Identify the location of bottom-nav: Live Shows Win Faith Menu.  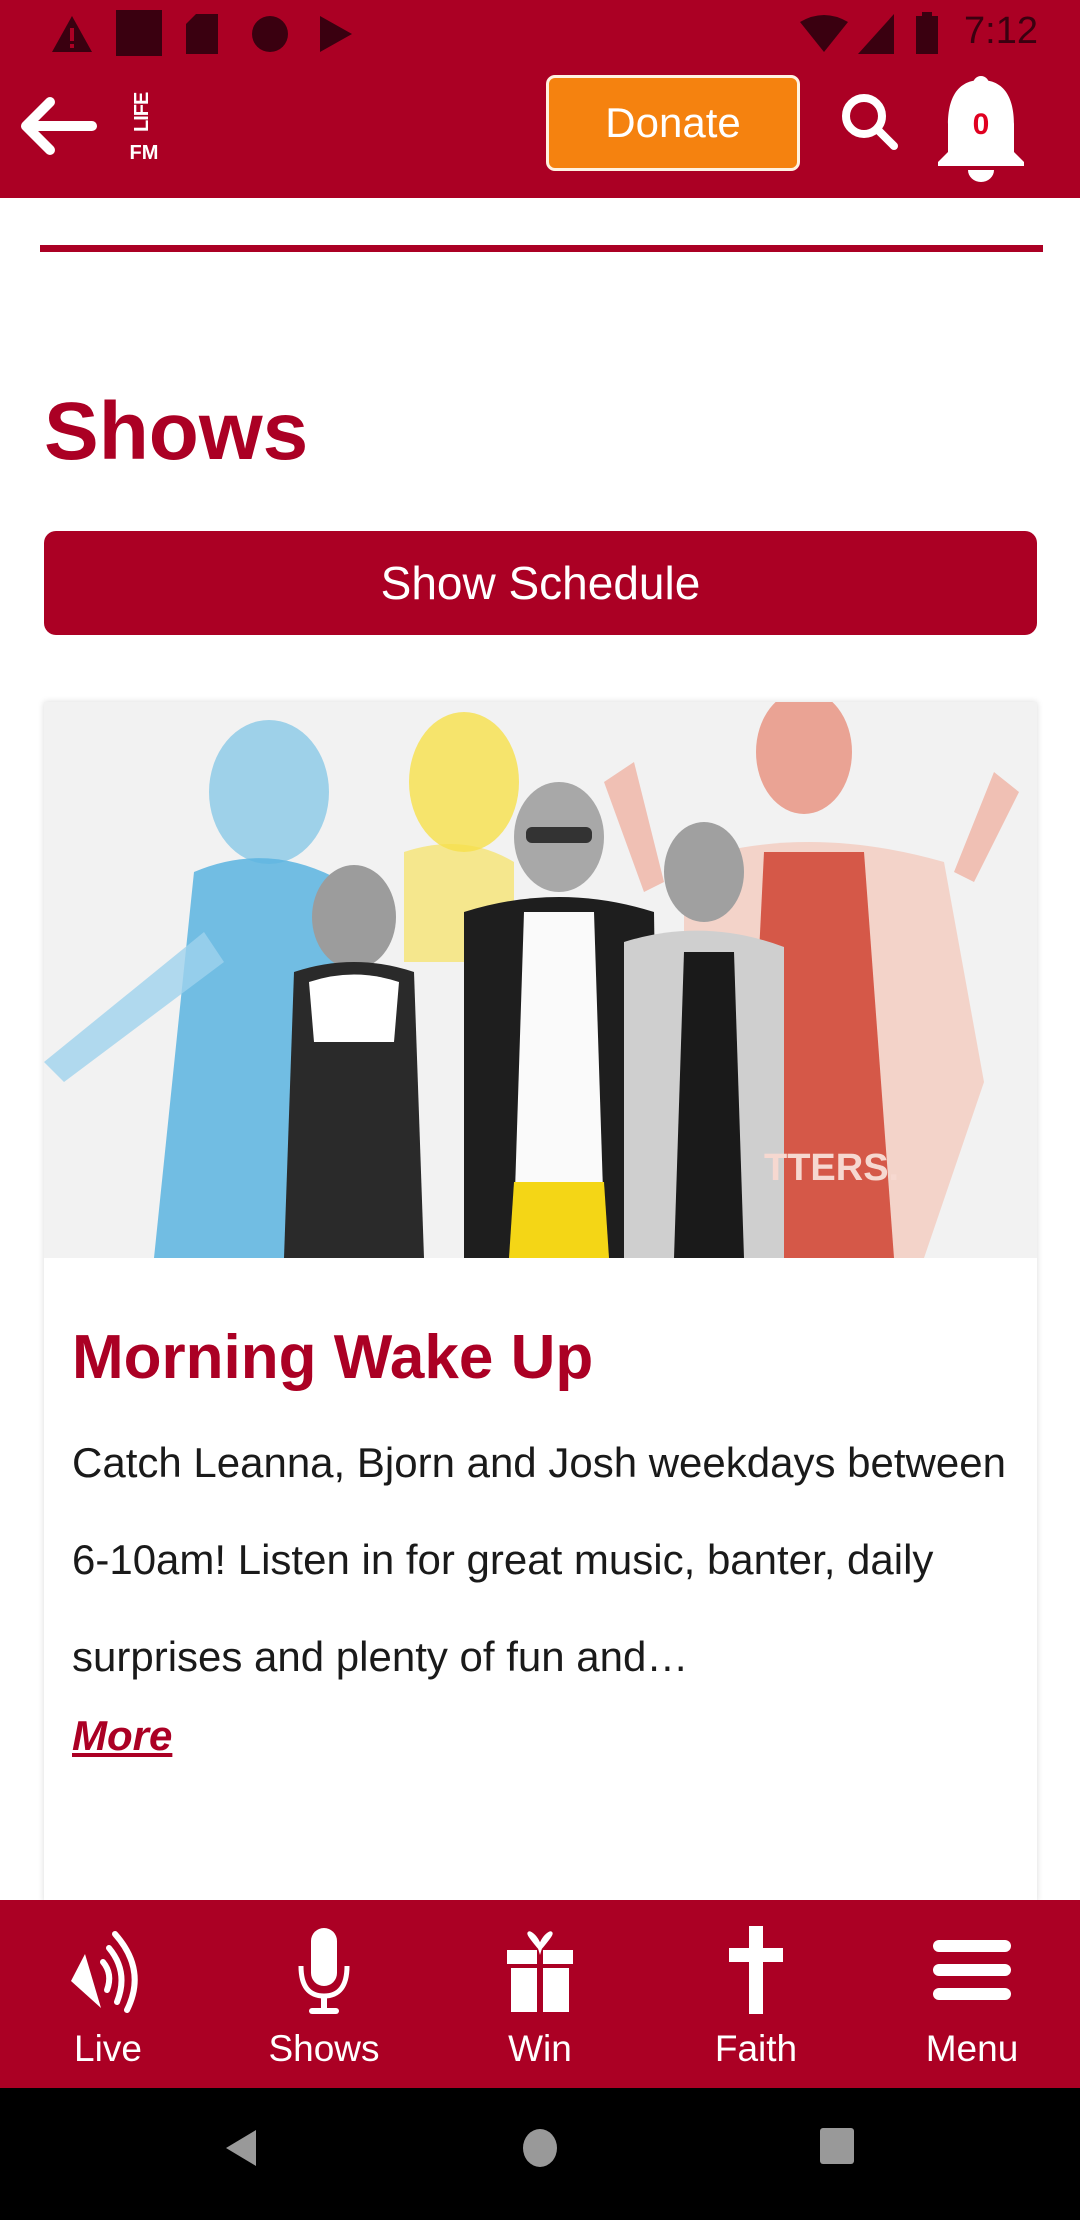
(540, 1994).